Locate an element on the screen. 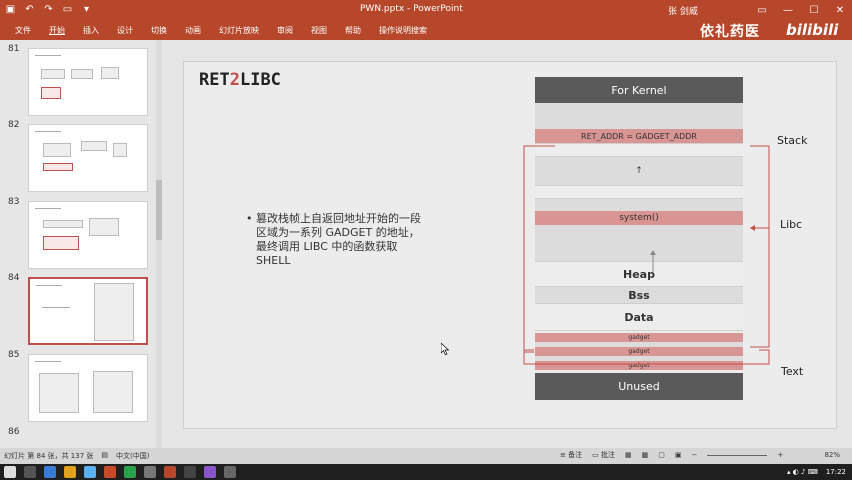  scrollbar-knob is located at coordinates (159, 210).